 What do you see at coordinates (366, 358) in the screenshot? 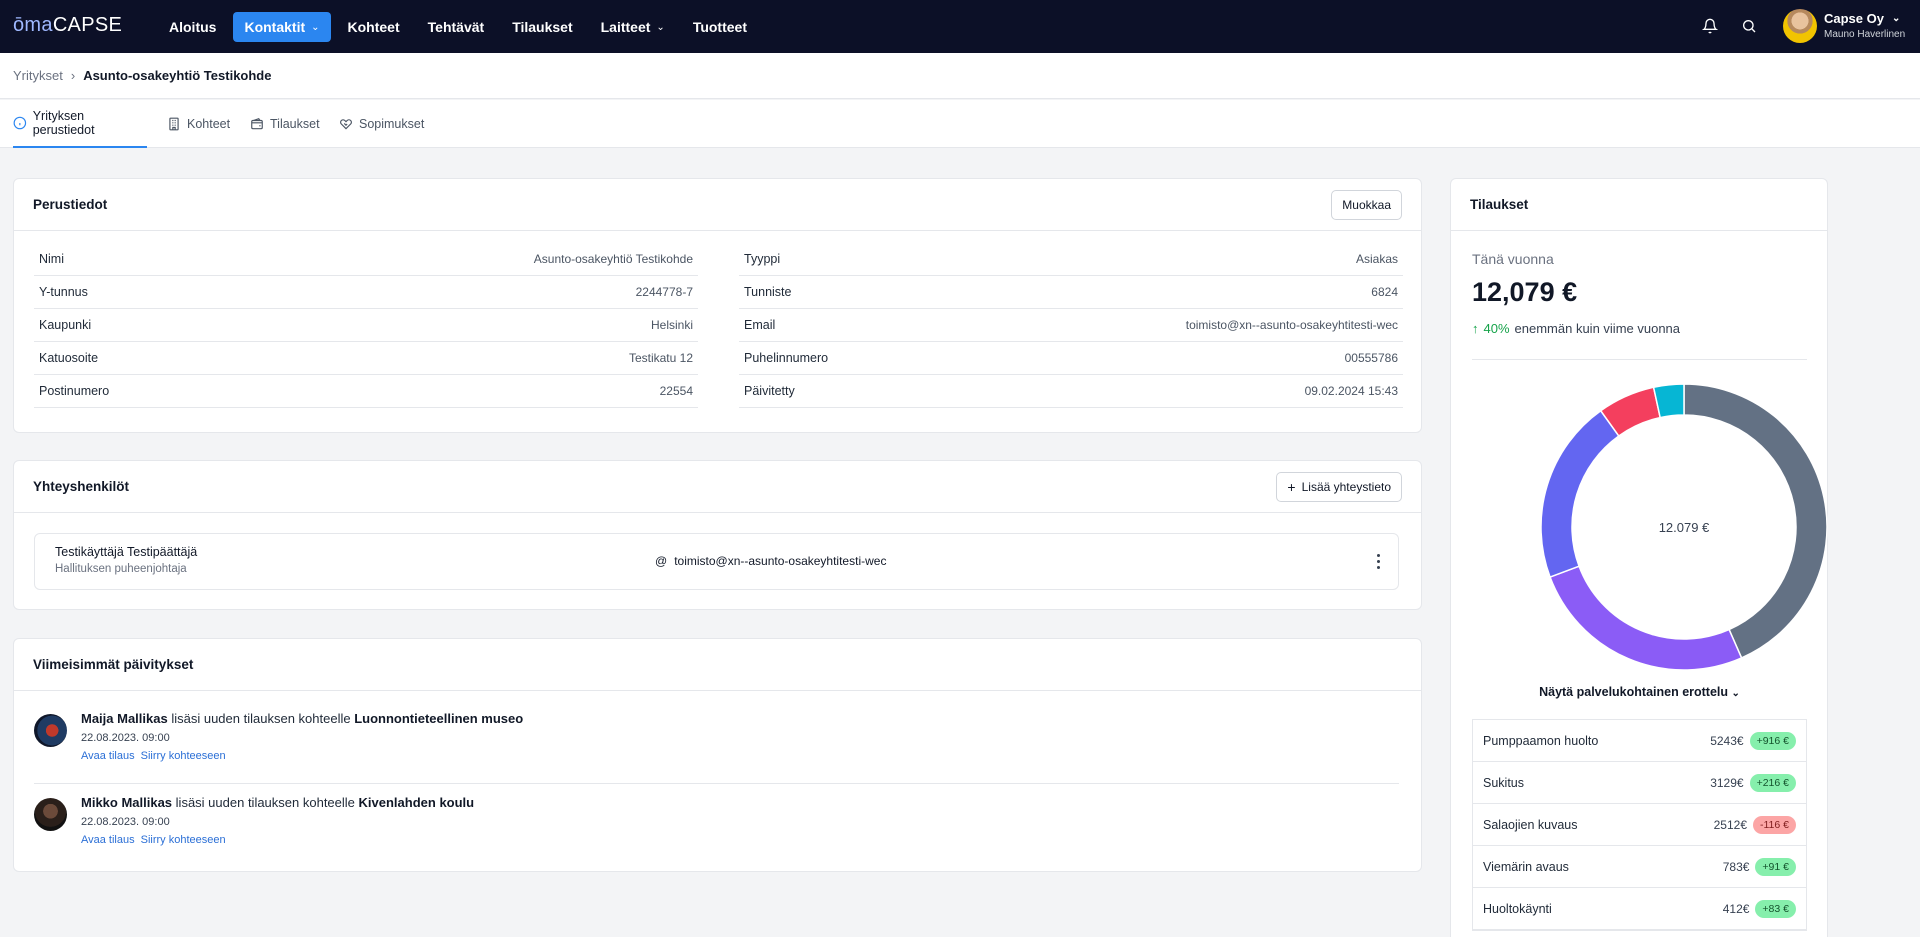
I see `info-row: Katuosoite Testikatu 12` at bounding box center [366, 358].